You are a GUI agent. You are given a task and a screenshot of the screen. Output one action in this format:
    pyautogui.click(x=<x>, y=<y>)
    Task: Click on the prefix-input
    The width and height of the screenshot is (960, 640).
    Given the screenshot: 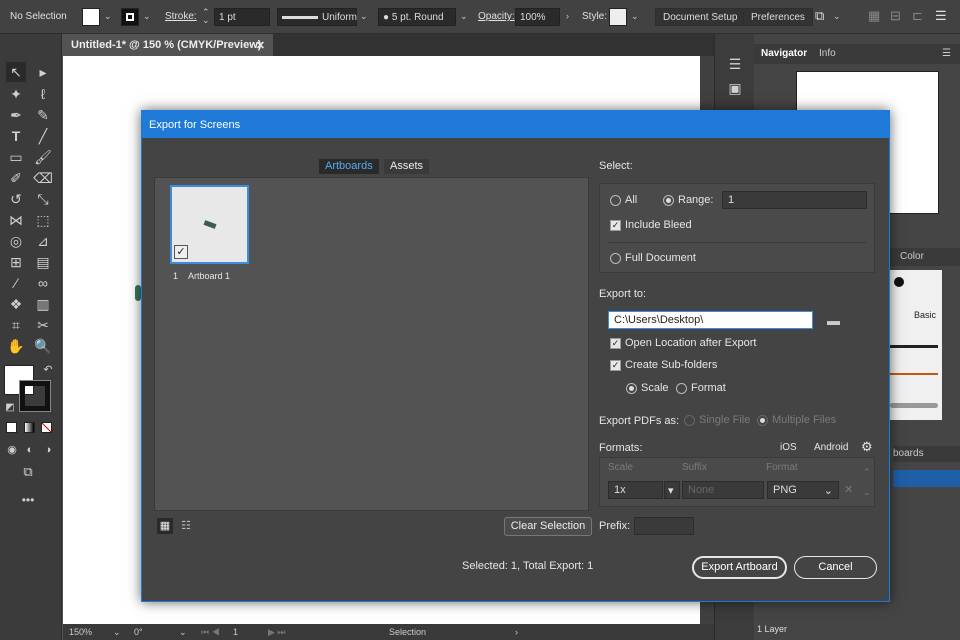 What is the action you would take?
    pyautogui.click(x=664, y=526)
    